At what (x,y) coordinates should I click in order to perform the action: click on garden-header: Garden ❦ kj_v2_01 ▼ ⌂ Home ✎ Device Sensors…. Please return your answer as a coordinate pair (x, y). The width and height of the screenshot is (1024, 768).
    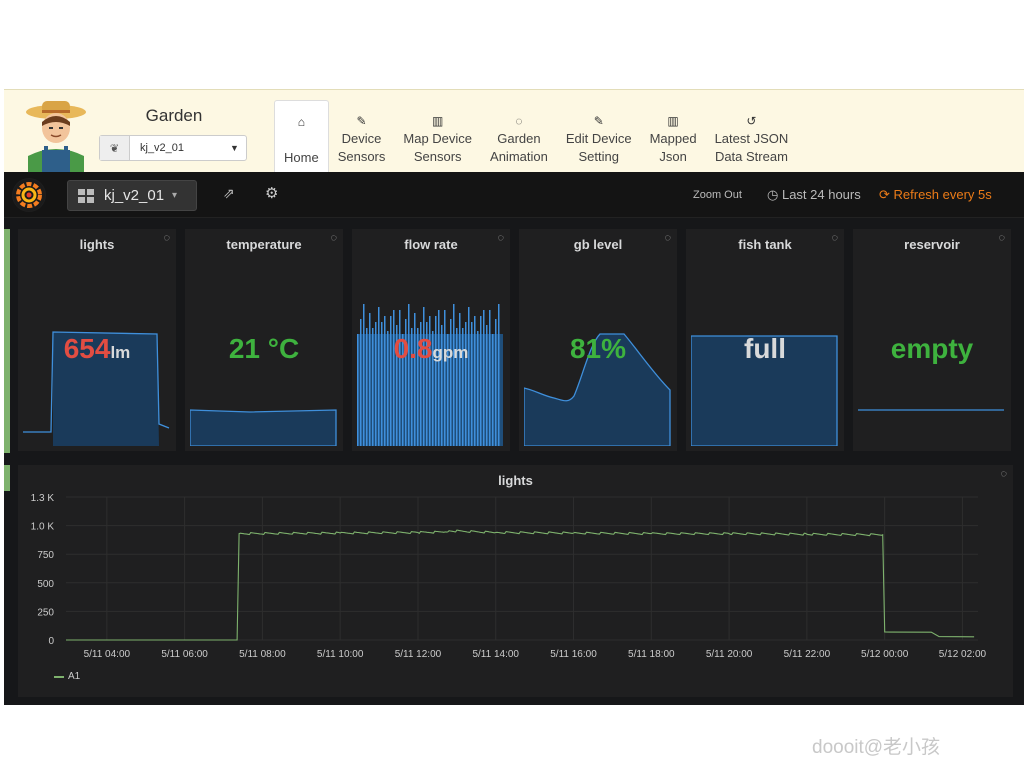
    Looking at the image, I should click on (514, 131).